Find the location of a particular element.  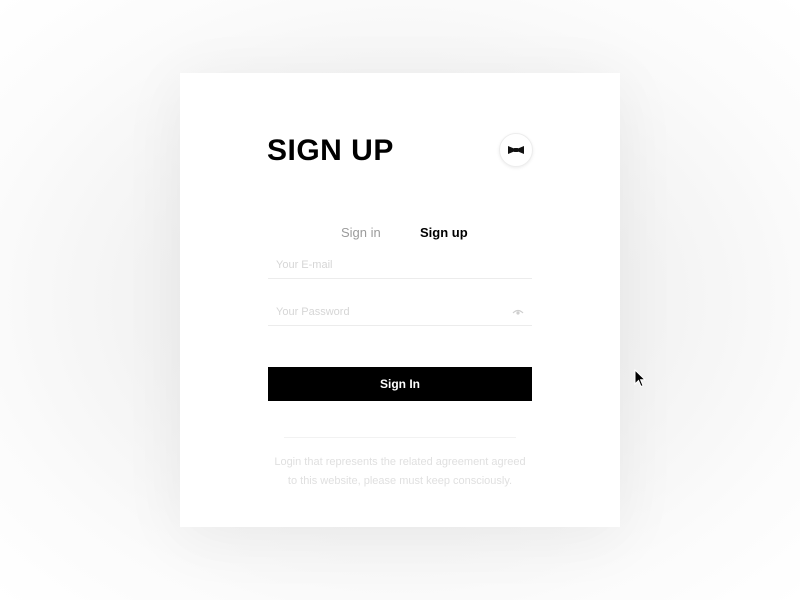

eye-icon is located at coordinates (518, 312).